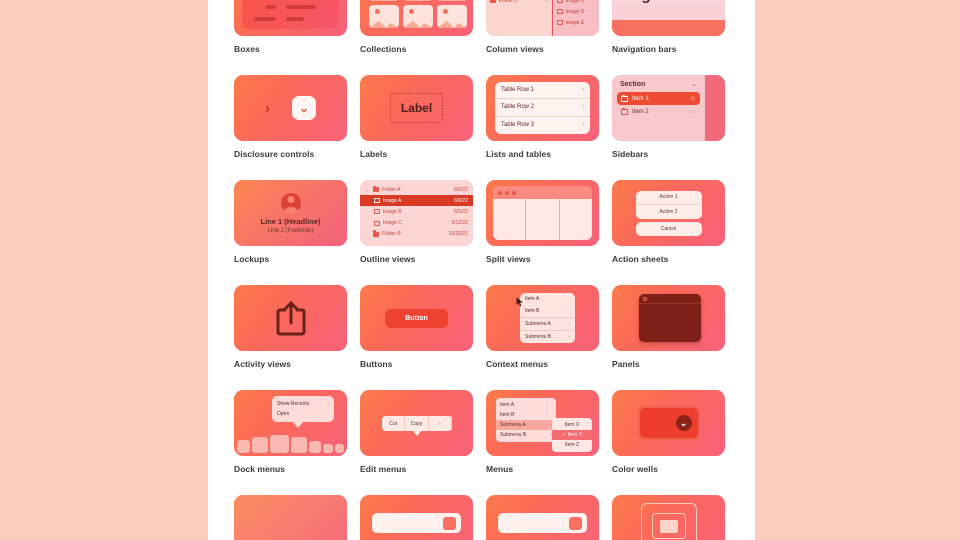  Describe the element at coordinates (542, 222) in the screenshot. I see `gallery-cell-split-views: Split views` at that location.